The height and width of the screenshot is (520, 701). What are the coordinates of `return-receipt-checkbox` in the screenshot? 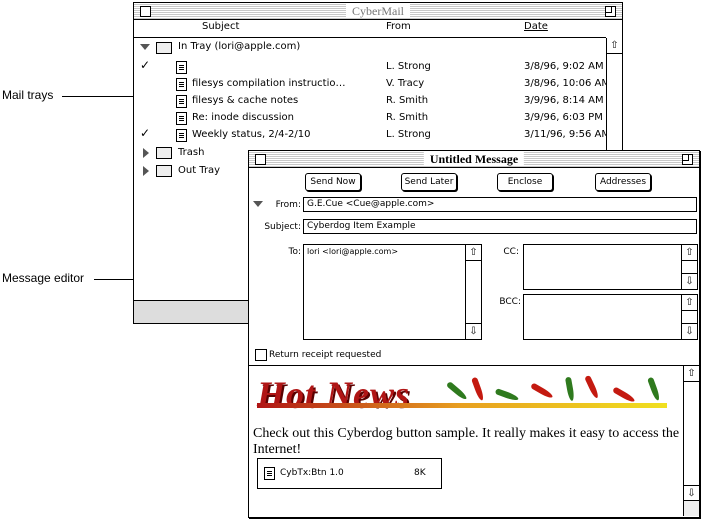 It's located at (261, 355).